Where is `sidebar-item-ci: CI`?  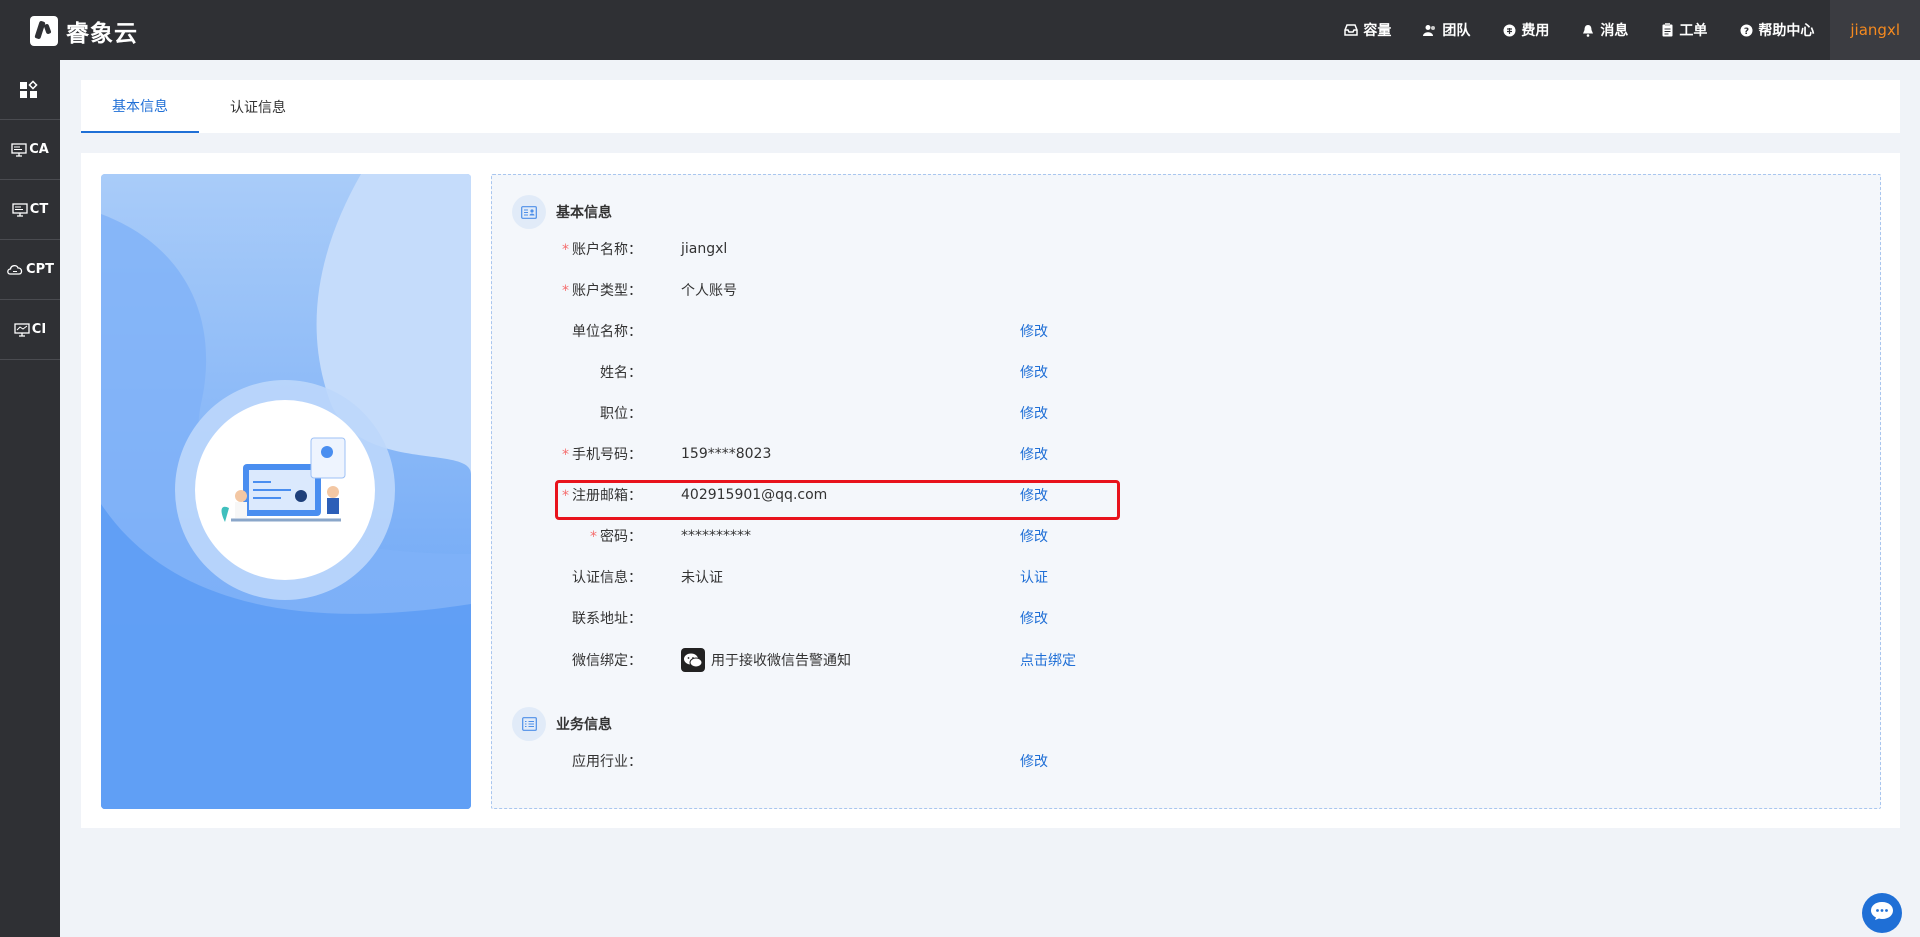
sidebar-item-ci: CI is located at coordinates (30, 330).